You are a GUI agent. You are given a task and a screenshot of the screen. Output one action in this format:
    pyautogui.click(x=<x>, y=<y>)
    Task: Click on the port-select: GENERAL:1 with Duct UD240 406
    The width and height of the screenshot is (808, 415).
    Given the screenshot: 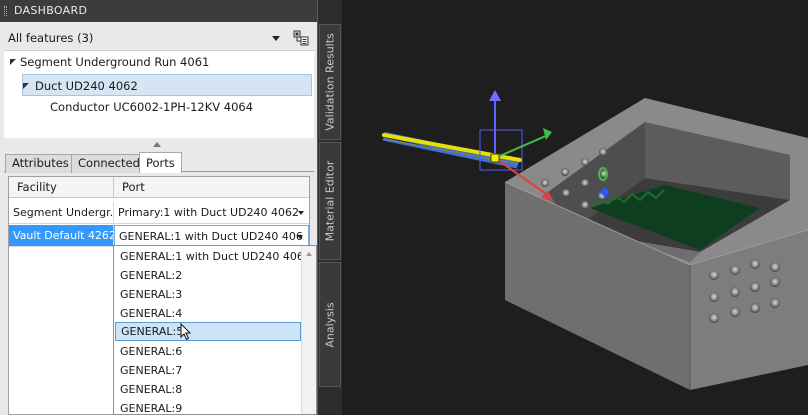 What is the action you would take?
    pyautogui.click(x=211, y=236)
    